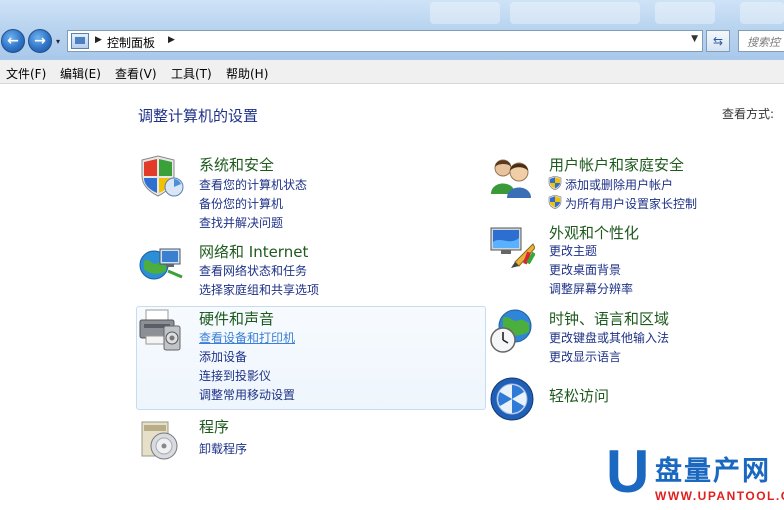  I want to click on link-view-computer-status: 查看您的计算机状态, so click(253, 184).